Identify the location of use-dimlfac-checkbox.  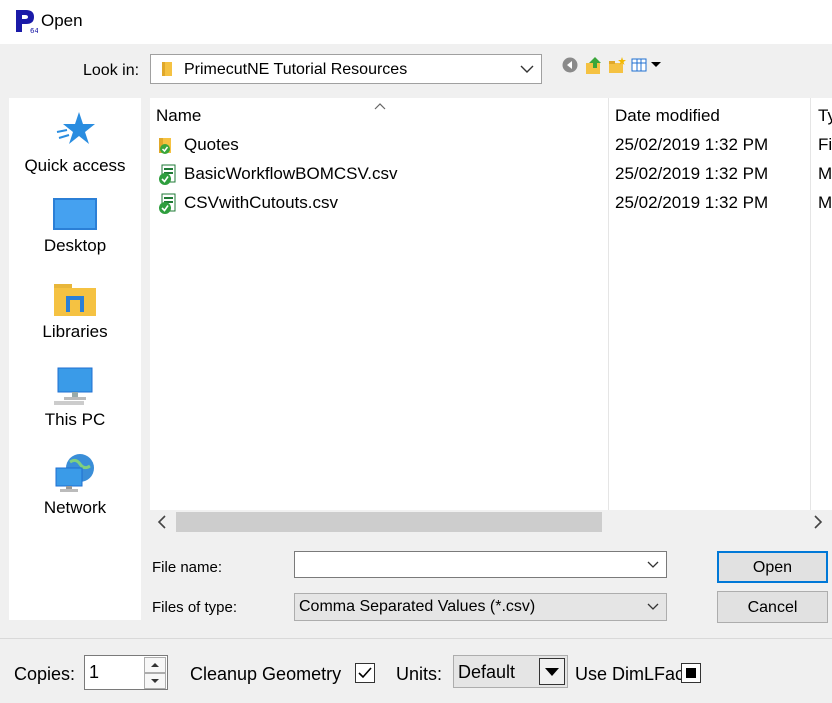
(691, 673).